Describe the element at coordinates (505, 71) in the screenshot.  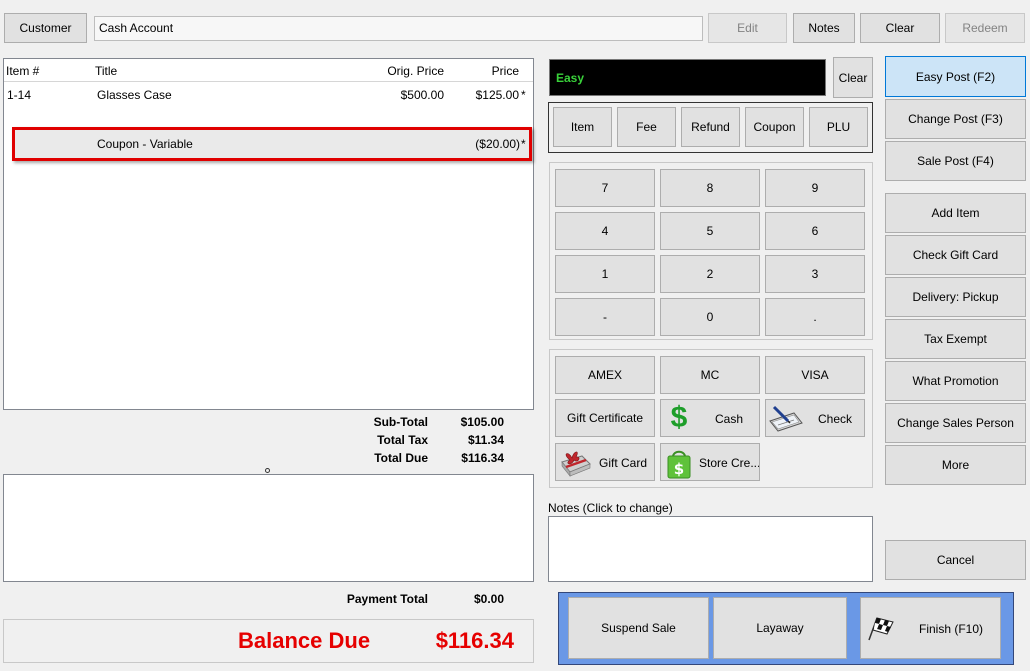
I see `header-price: Price` at that location.